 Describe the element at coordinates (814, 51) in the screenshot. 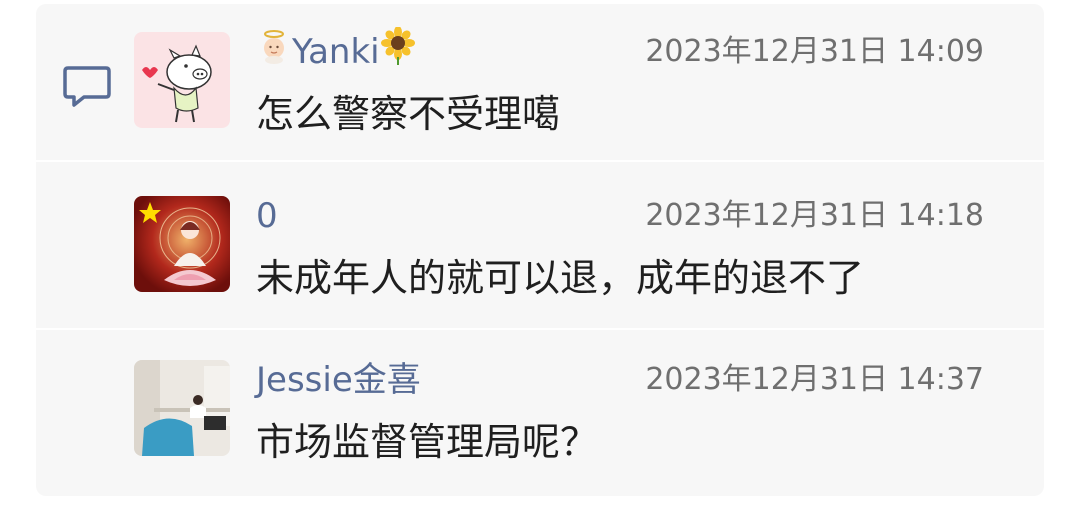

I see `comment-timestamp: 2023年12月31日 14:09` at that location.